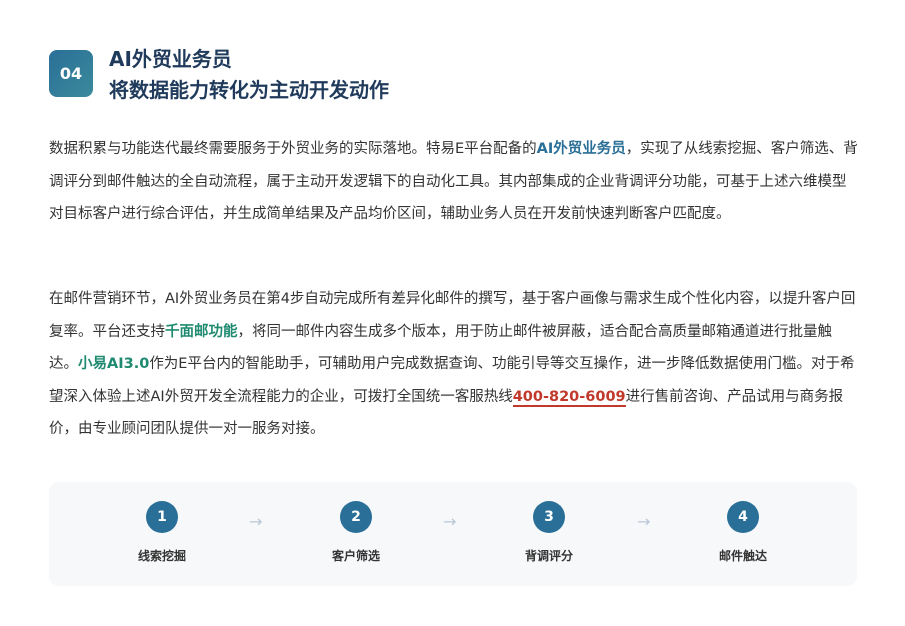 Image resolution: width=905 pixels, height=626 pixels. Describe the element at coordinates (356, 517) in the screenshot. I see `step-number-circle: 2` at that location.